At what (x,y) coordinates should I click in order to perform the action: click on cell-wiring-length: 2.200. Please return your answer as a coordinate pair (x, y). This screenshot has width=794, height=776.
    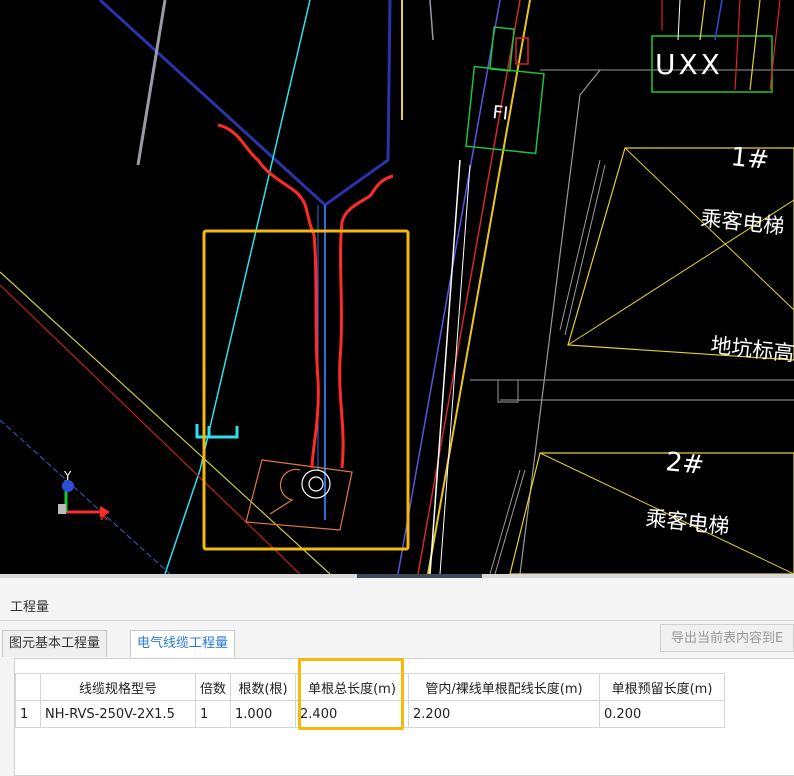
    Looking at the image, I should click on (504, 714).